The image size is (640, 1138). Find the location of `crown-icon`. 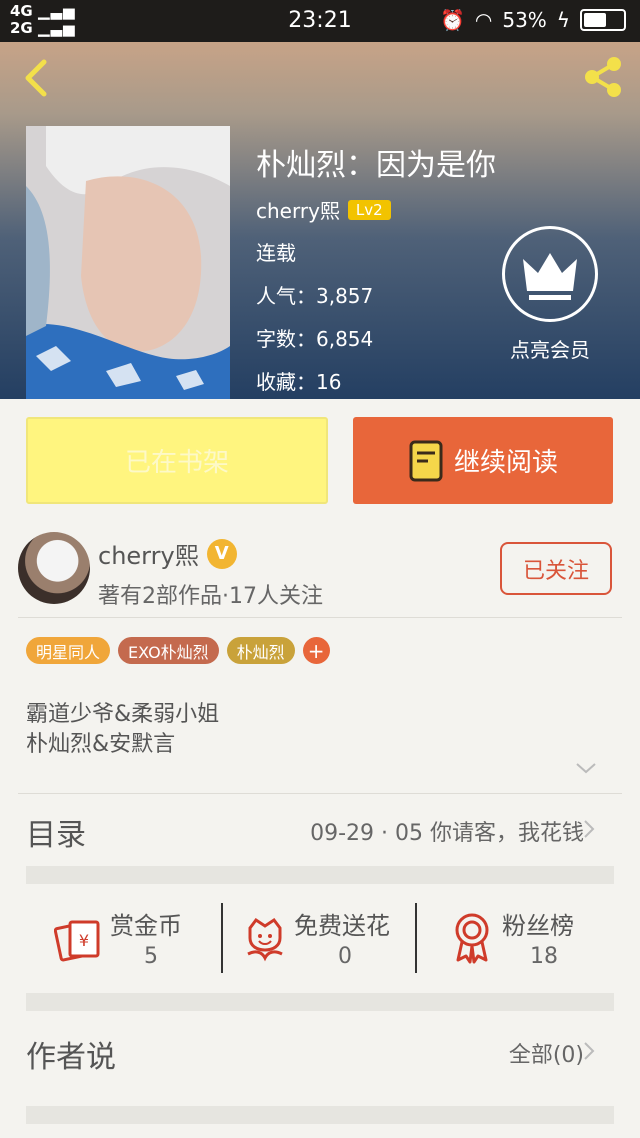

crown-icon is located at coordinates (550, 276).